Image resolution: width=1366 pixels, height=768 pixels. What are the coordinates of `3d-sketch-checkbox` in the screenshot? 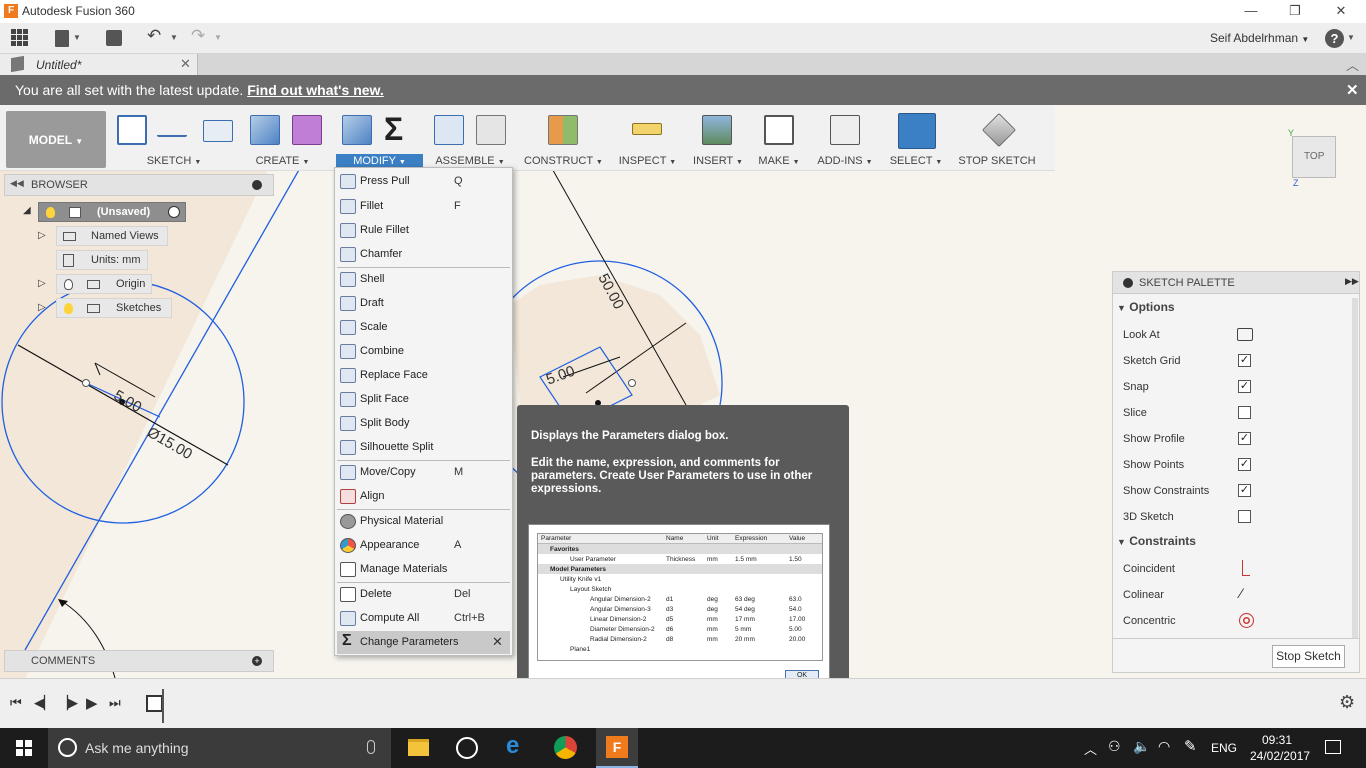 It's located at (1244, 516).